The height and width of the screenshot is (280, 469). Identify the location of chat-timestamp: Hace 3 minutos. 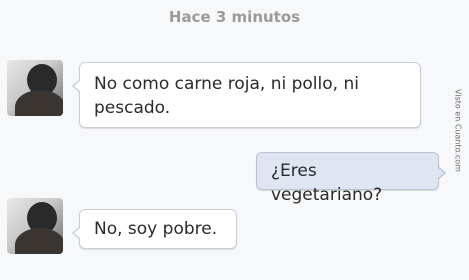
(234, 17).